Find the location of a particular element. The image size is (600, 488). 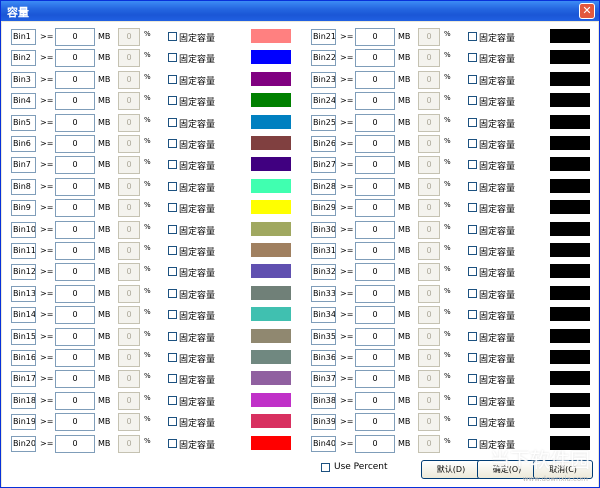

bin-name-field: Bin2 is located at coordinates (23, 58).